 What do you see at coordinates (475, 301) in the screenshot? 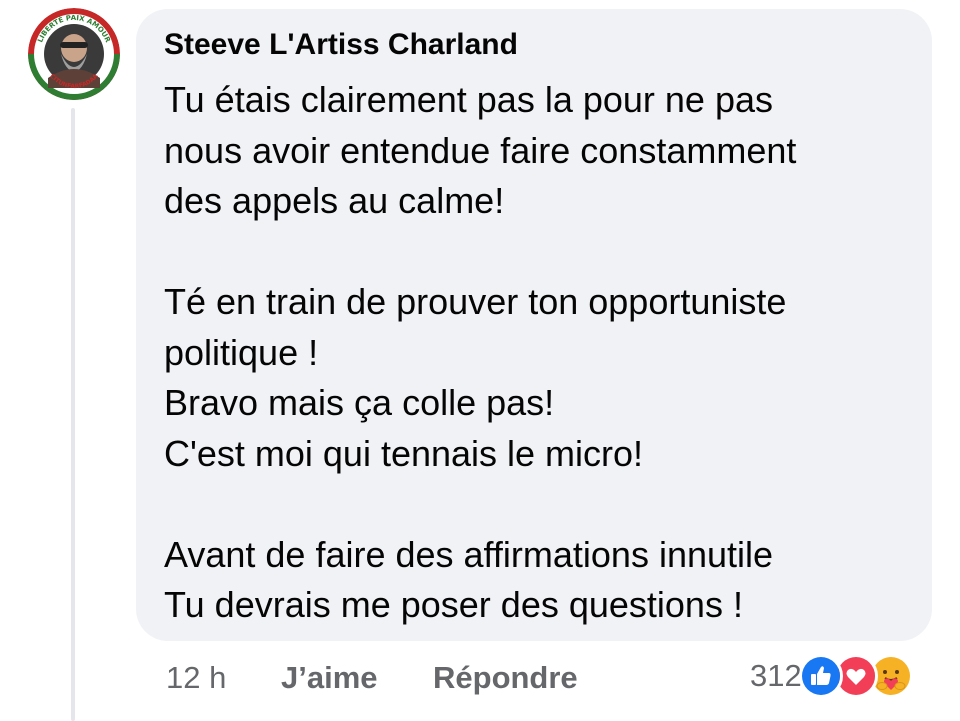
I see `comment-line: Té en train de prouver ton opportuniste` at bounding box center [475, 301].